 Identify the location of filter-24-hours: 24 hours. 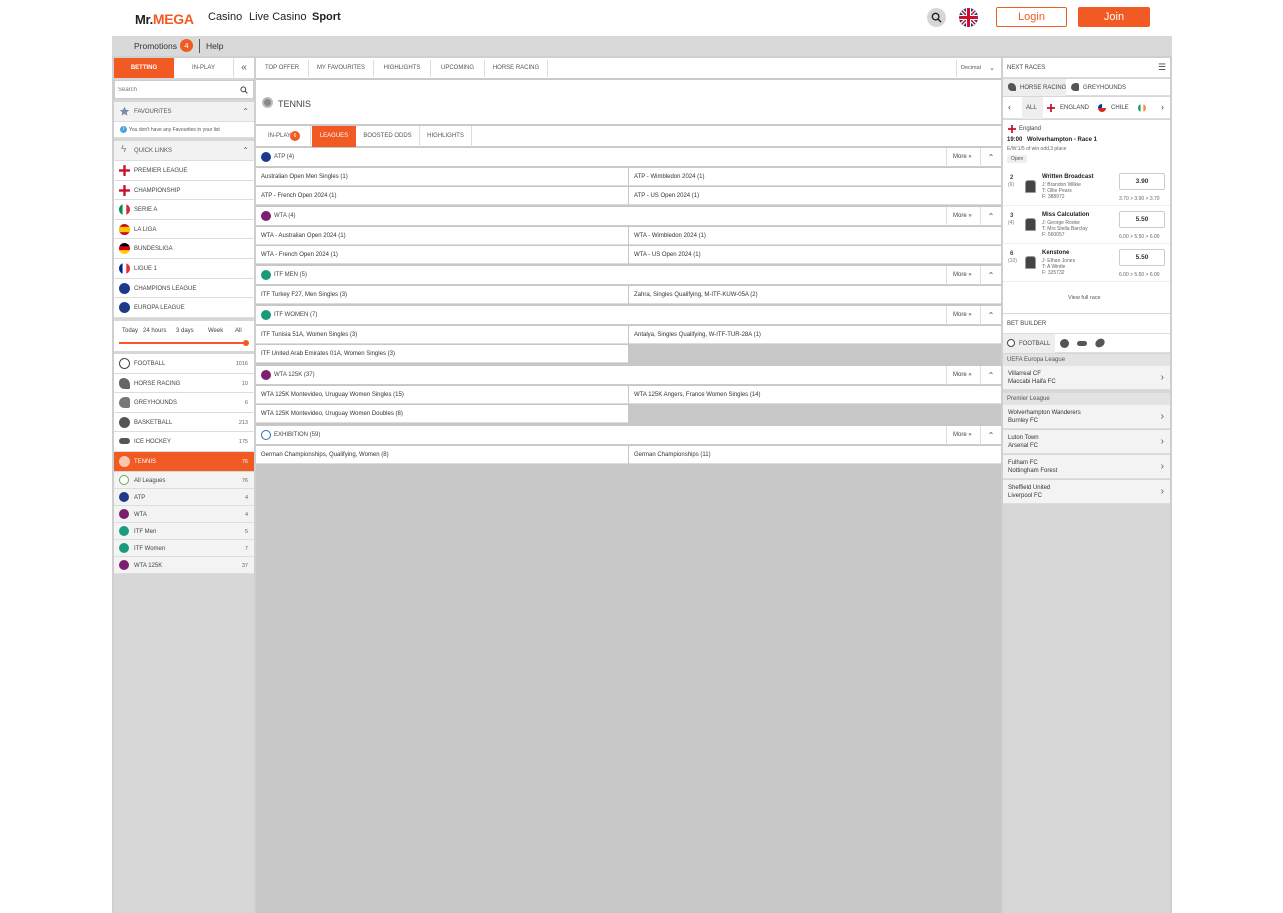
(154, 331).